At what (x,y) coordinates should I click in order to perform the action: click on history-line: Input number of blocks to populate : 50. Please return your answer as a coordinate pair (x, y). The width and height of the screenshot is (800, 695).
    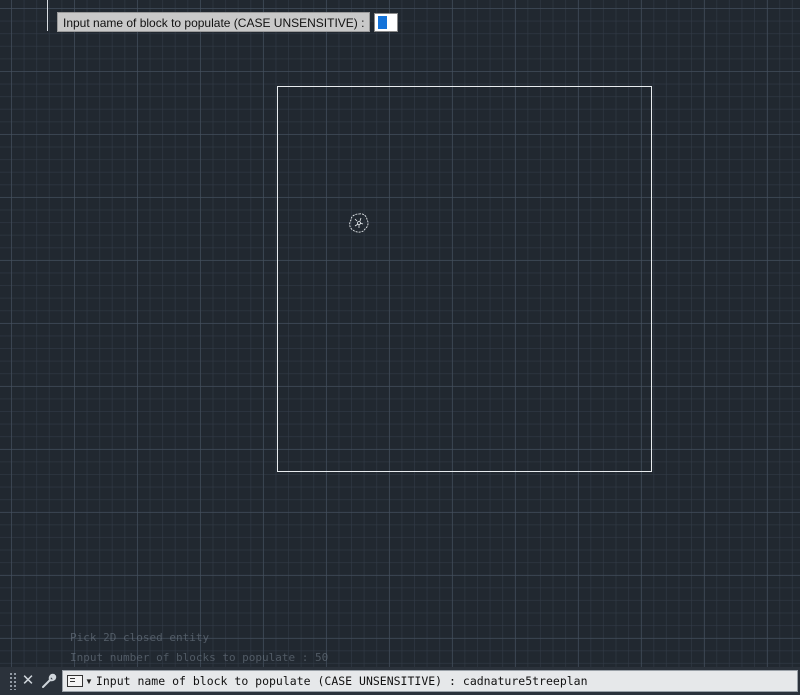
    Looking at the image, I should click on (199, 657).